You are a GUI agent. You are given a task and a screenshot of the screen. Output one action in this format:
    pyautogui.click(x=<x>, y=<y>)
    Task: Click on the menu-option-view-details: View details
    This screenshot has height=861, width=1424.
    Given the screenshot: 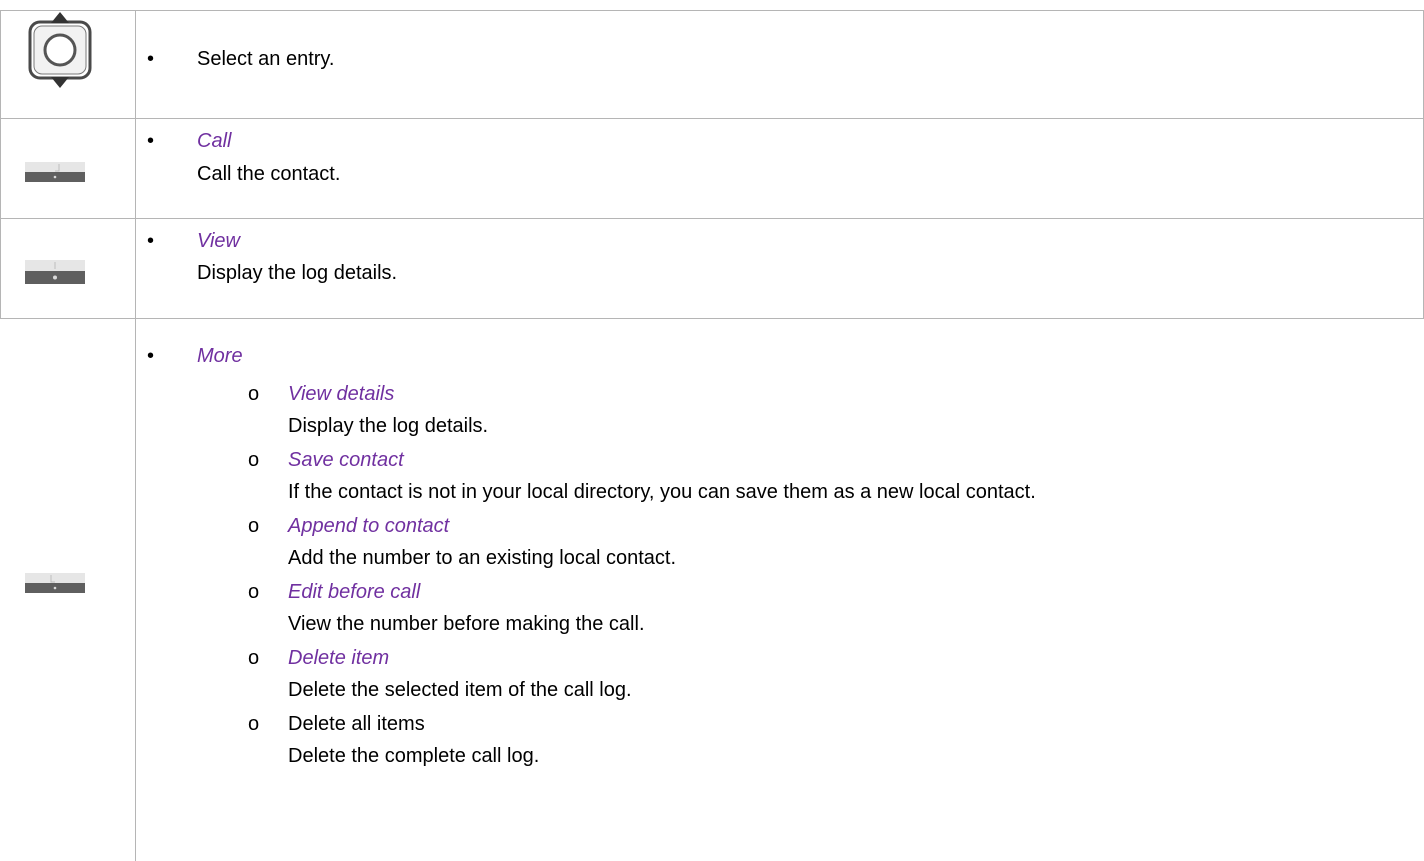 What is the action you would take?
    pyautogui.click(x=341, y=394)
    